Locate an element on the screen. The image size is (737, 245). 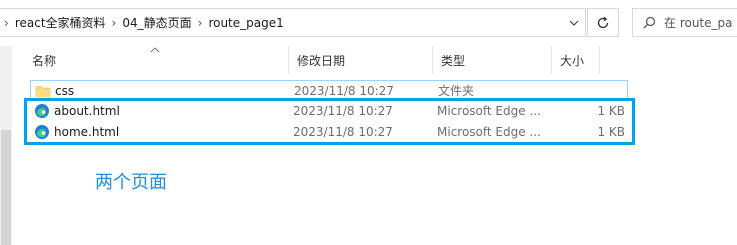
address-dropdown-button is located at coordinates (574, 22).